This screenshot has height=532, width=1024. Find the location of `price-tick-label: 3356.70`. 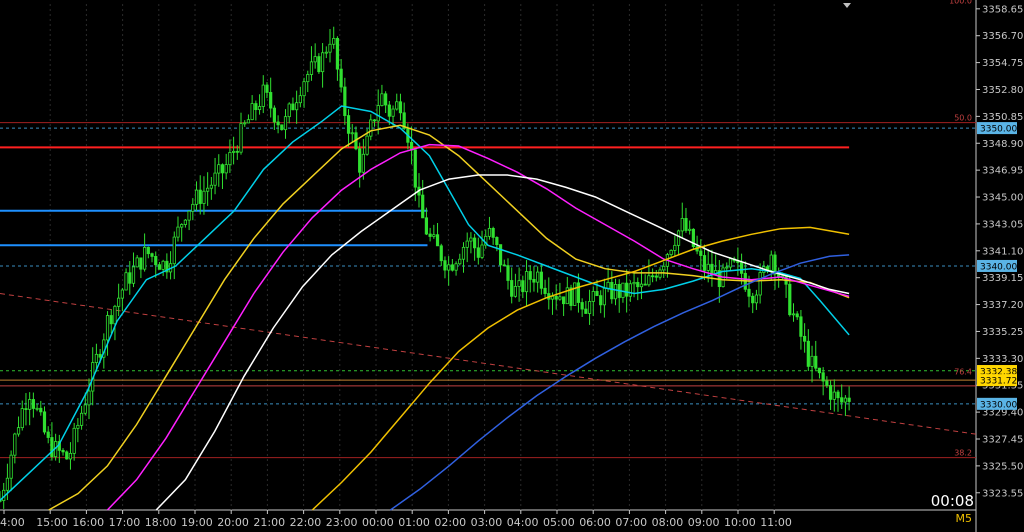

price-tick-label: 3356.70 is located at coordinates (1002, 36).